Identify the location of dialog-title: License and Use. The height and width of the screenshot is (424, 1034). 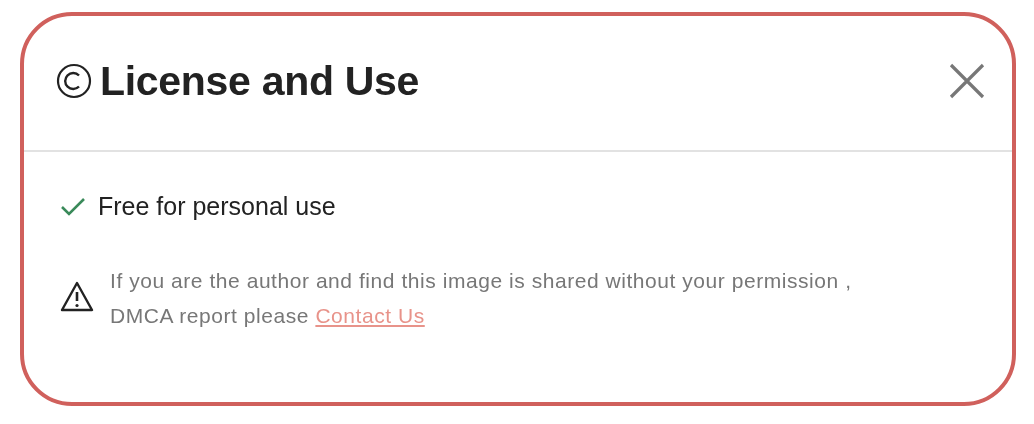
(260, 81).